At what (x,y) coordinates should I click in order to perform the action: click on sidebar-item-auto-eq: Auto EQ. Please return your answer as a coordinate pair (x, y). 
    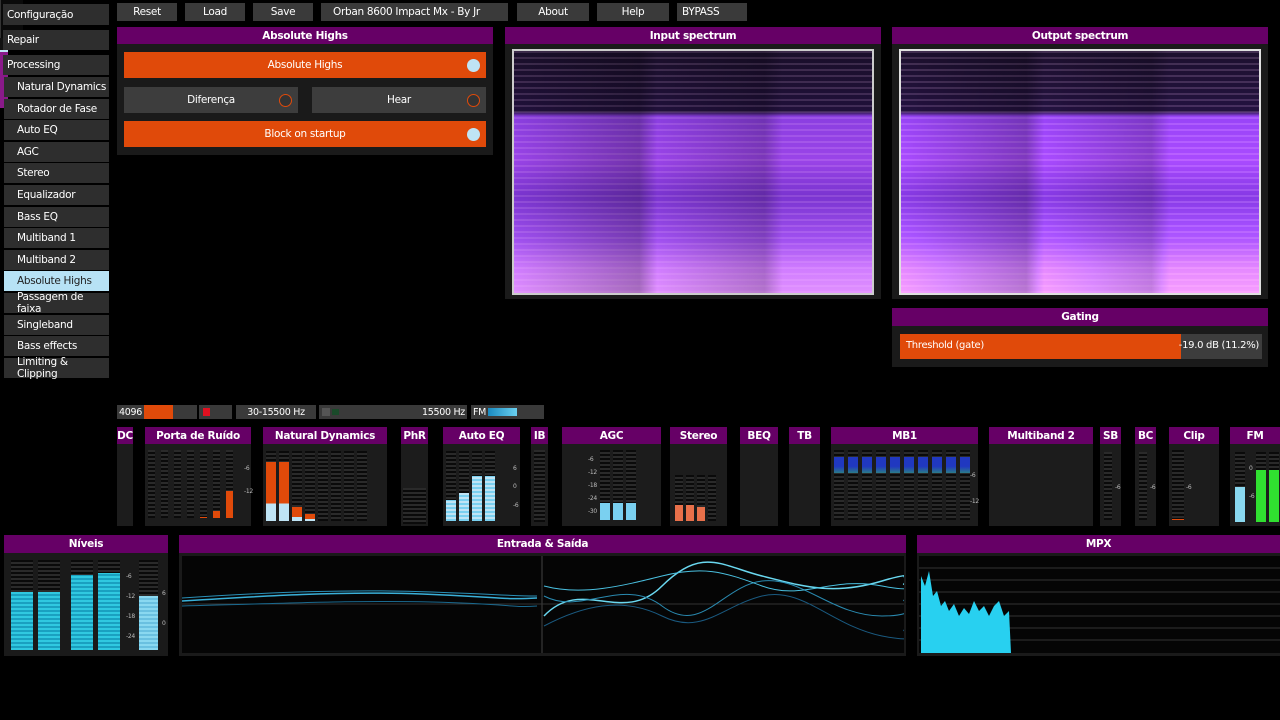
    Looking at the image, I should click on (56, 130).